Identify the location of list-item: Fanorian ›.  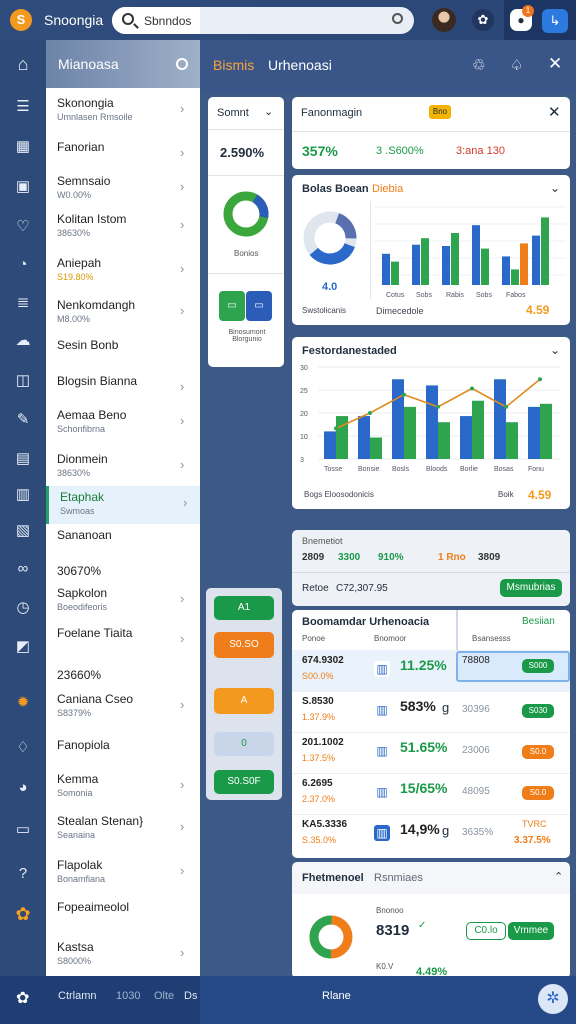
(123, 155).